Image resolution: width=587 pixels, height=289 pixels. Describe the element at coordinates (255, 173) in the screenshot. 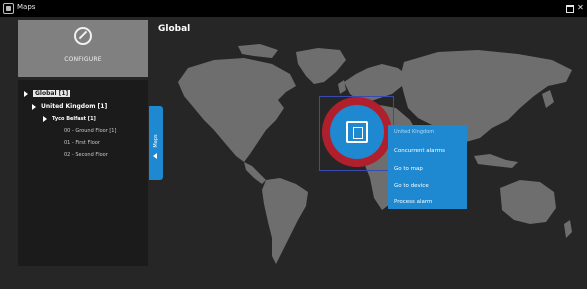

I see `central-america-shape` at that location.